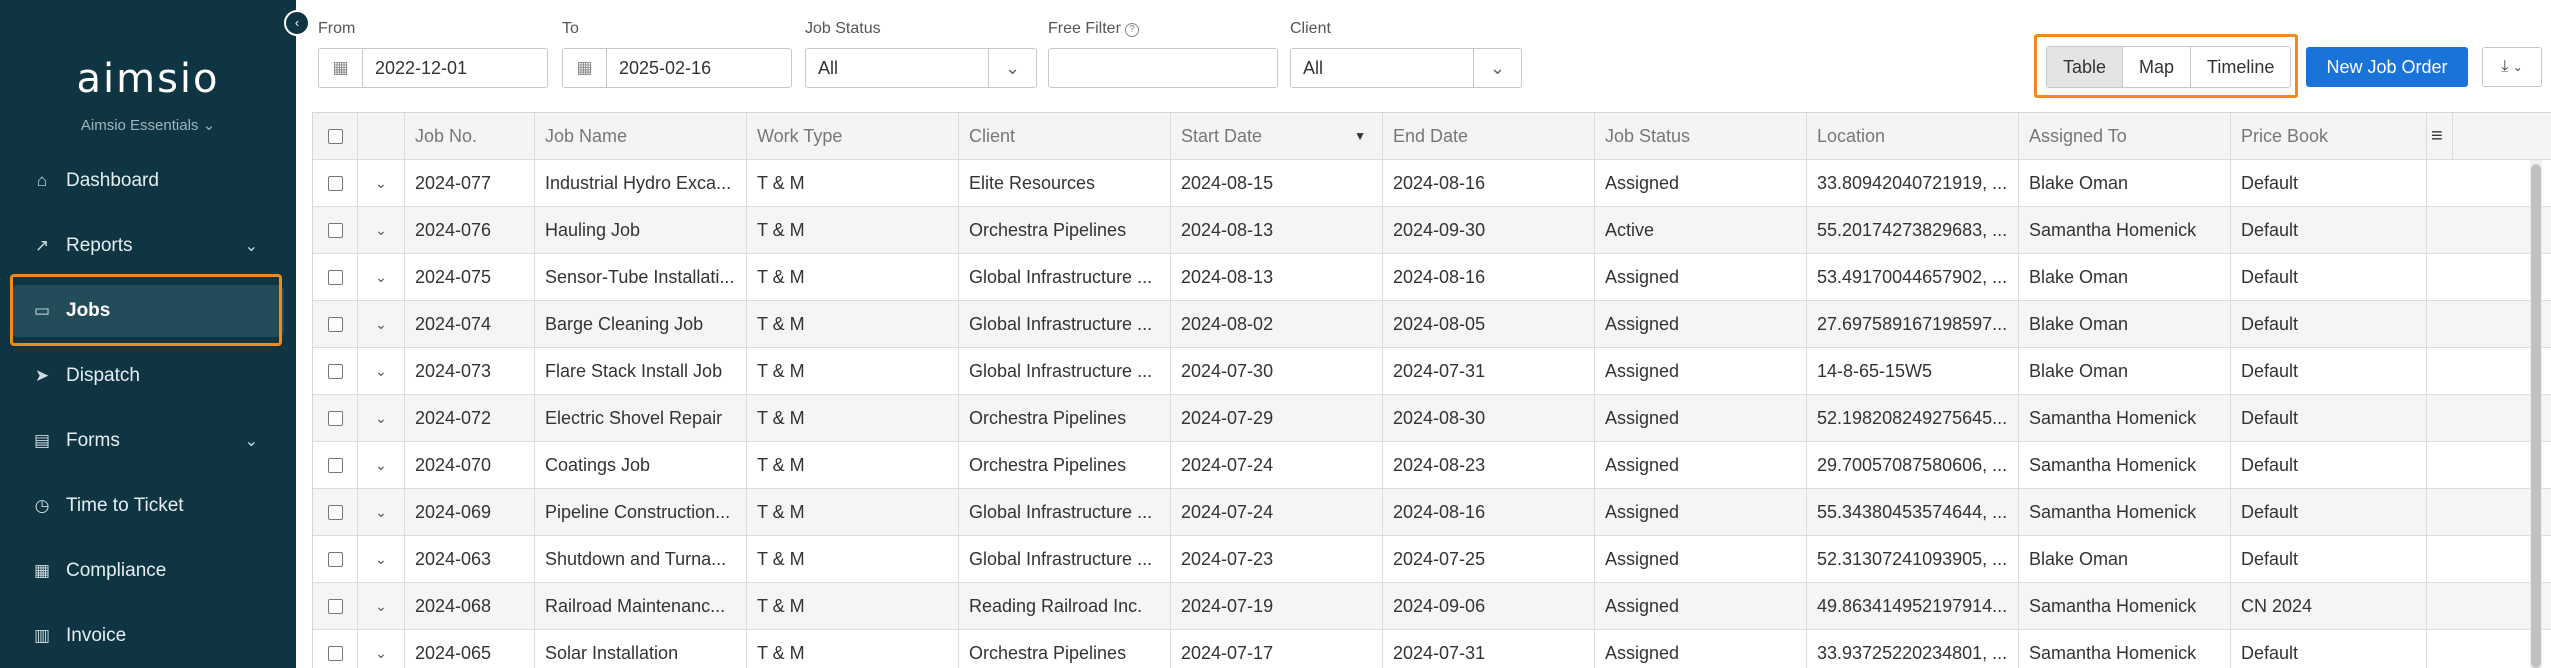 The width and height of the screenshot is (2551, 668). What do you see at coordinates (1131, 30) in the screenshot?
I see `help-icon: ?` at bounding box center [1131, 30].